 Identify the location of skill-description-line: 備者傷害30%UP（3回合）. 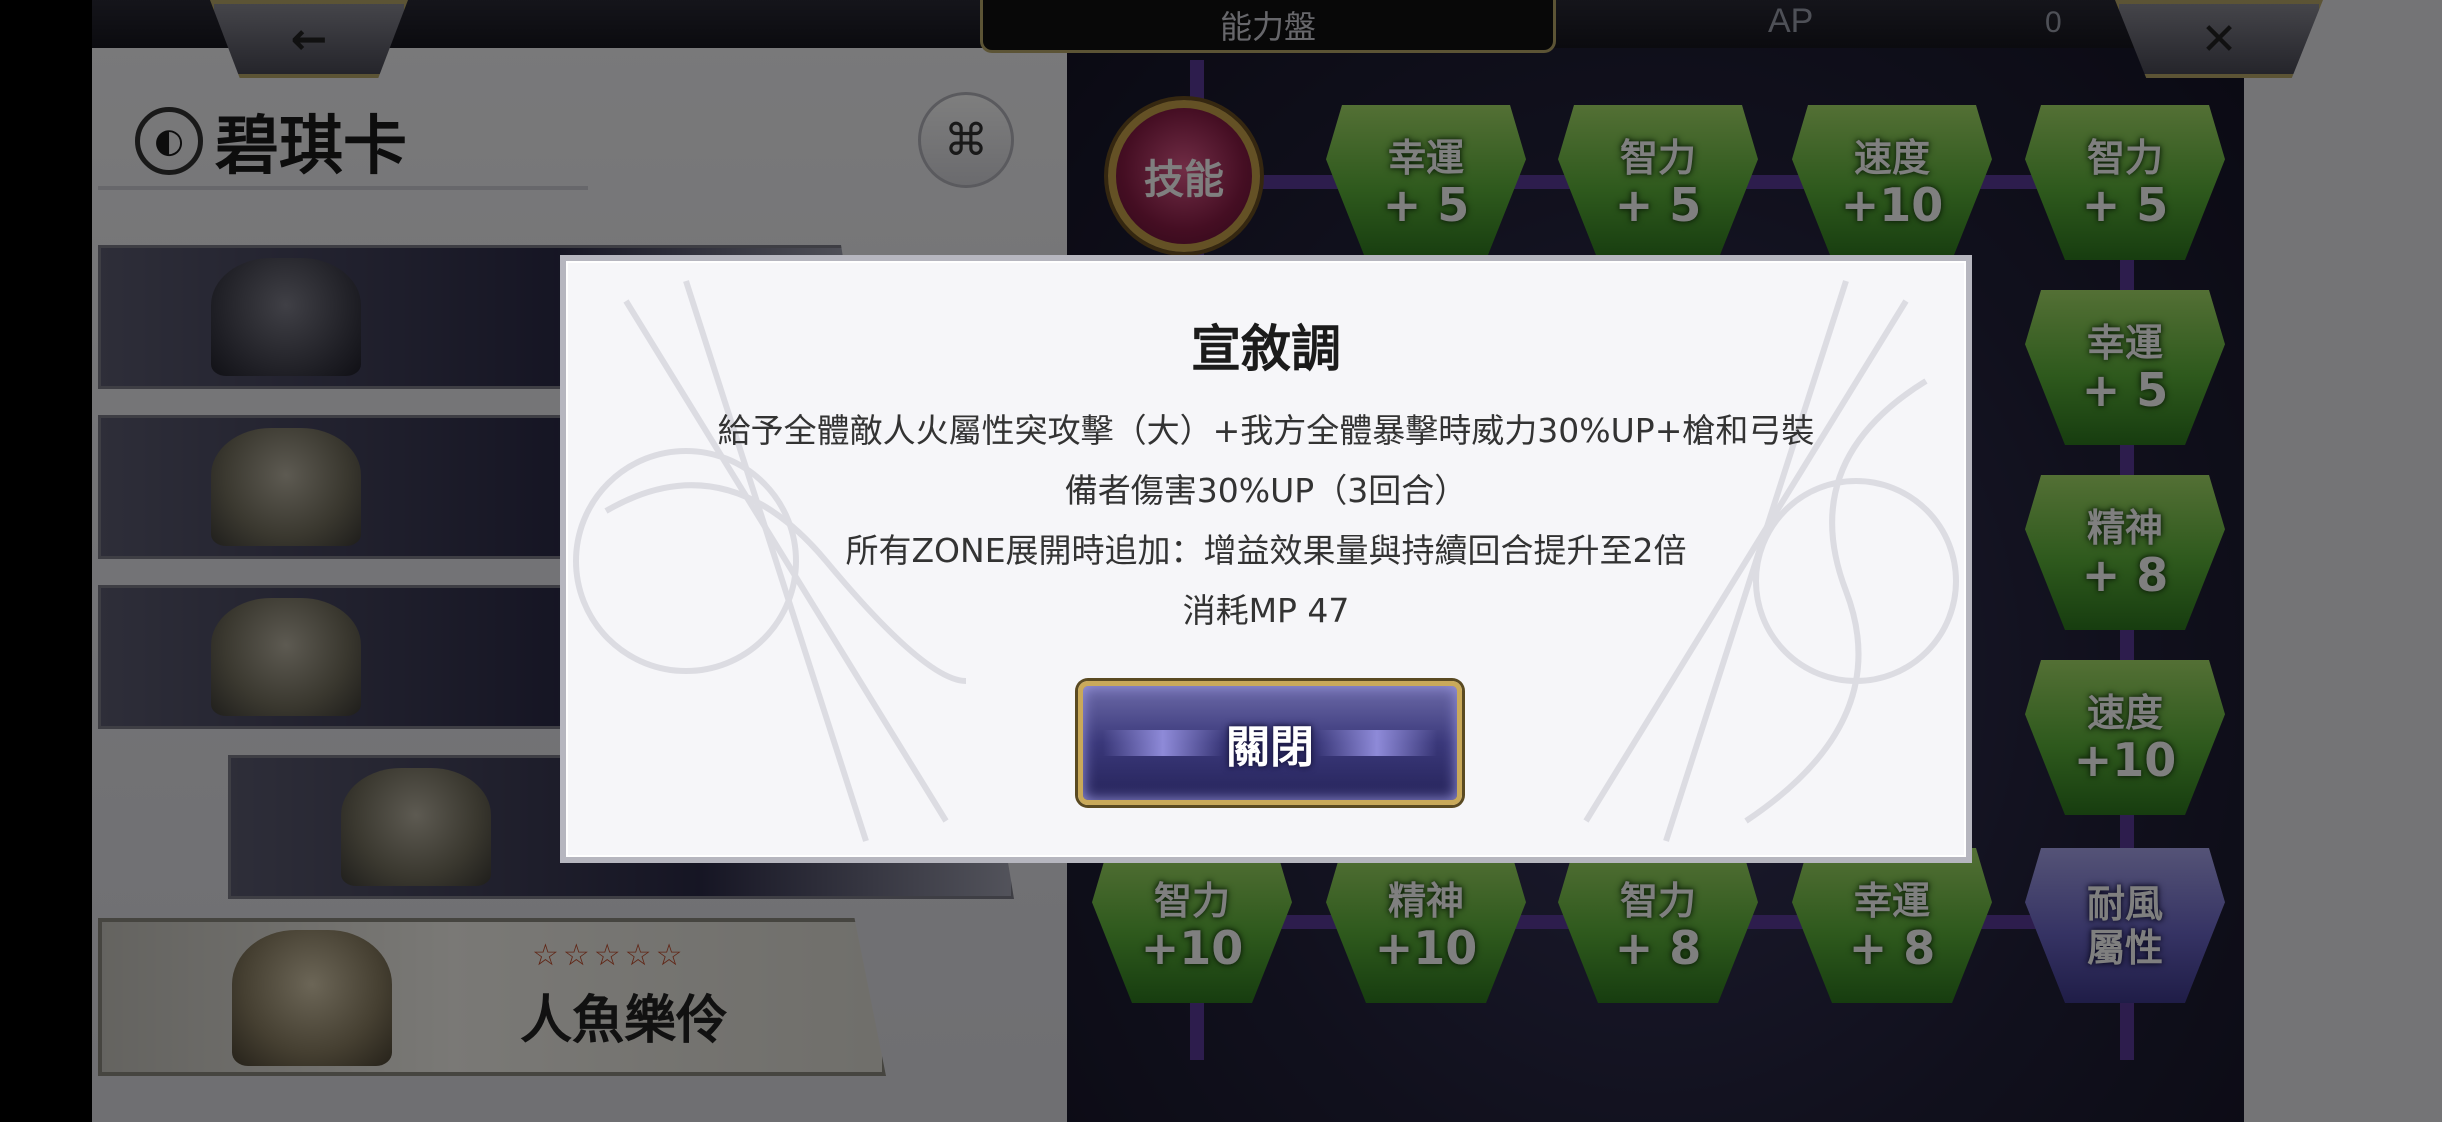
(1266, 490).